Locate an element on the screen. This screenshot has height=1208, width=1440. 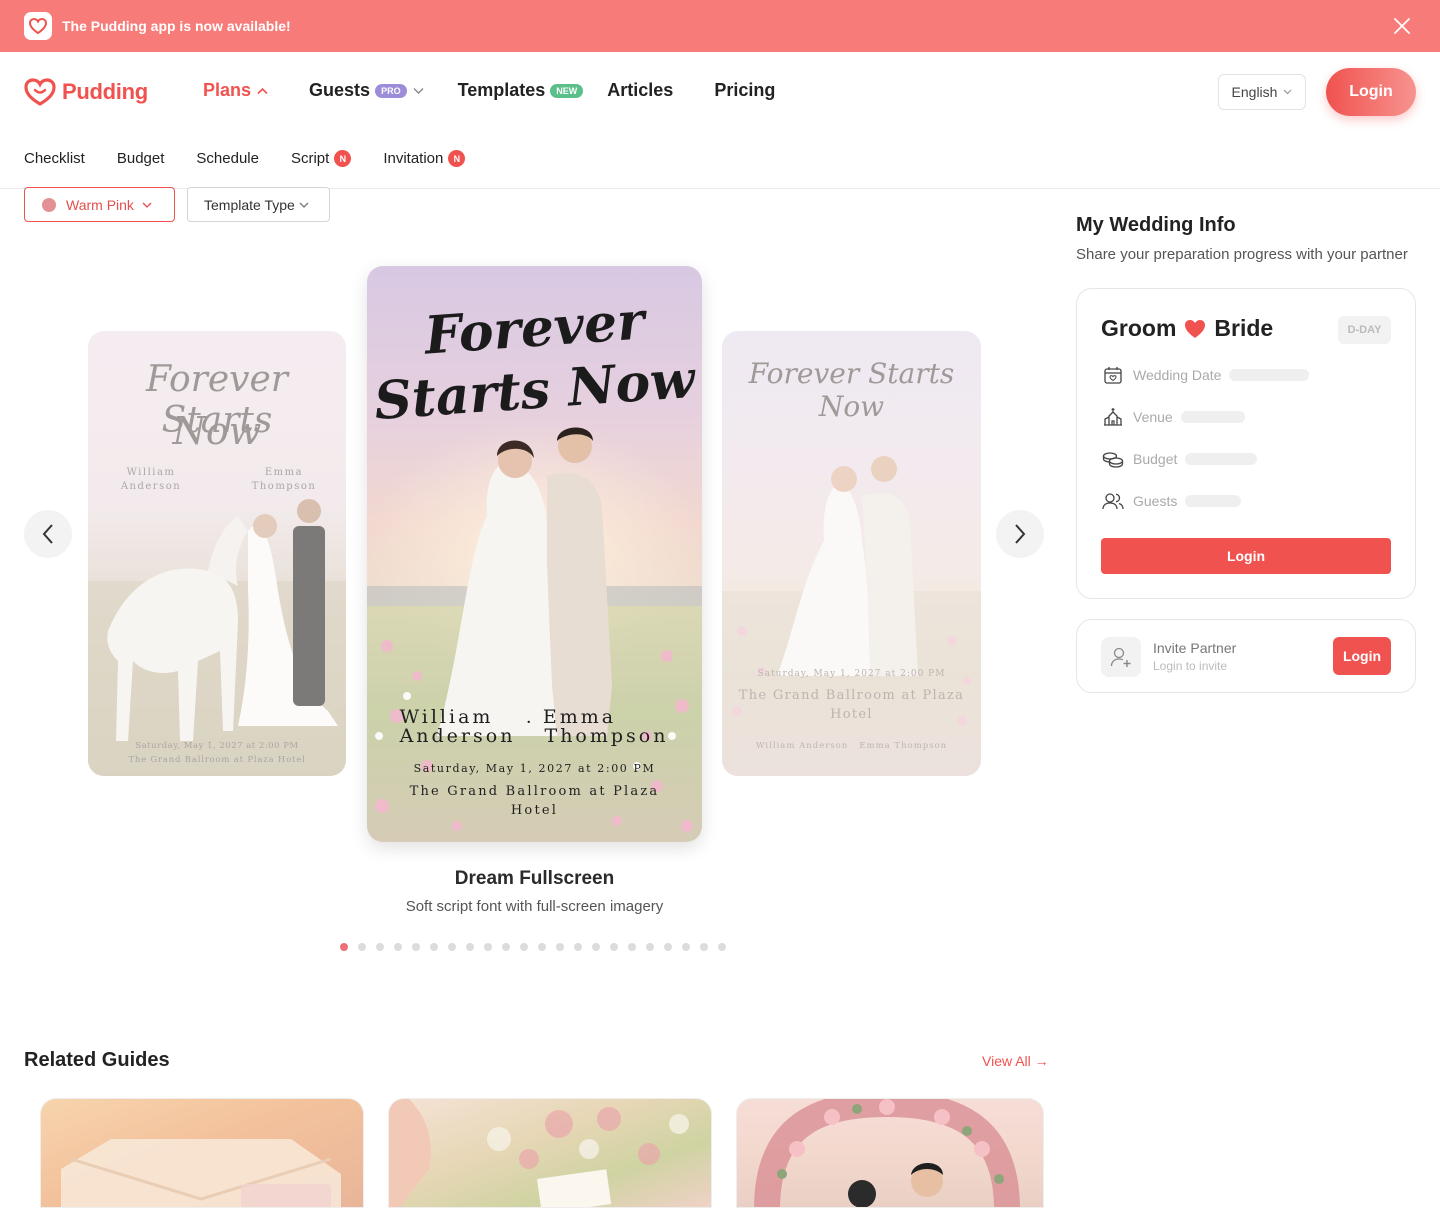
subnav-script: Script N is located at coordinates (321, 158).